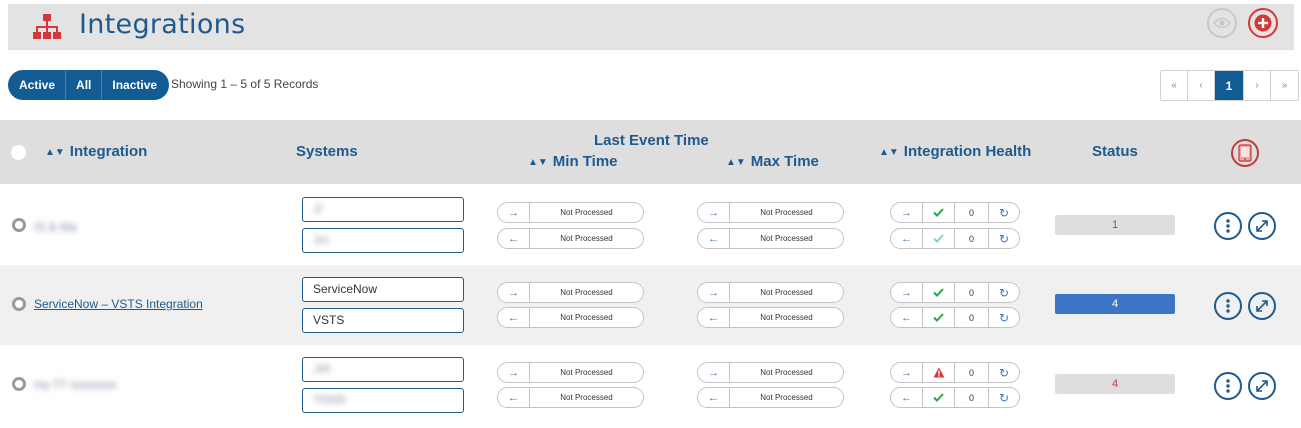 This screenshot has height=428, width=1301. I want to click on select-all-radio, so click(18, 152).